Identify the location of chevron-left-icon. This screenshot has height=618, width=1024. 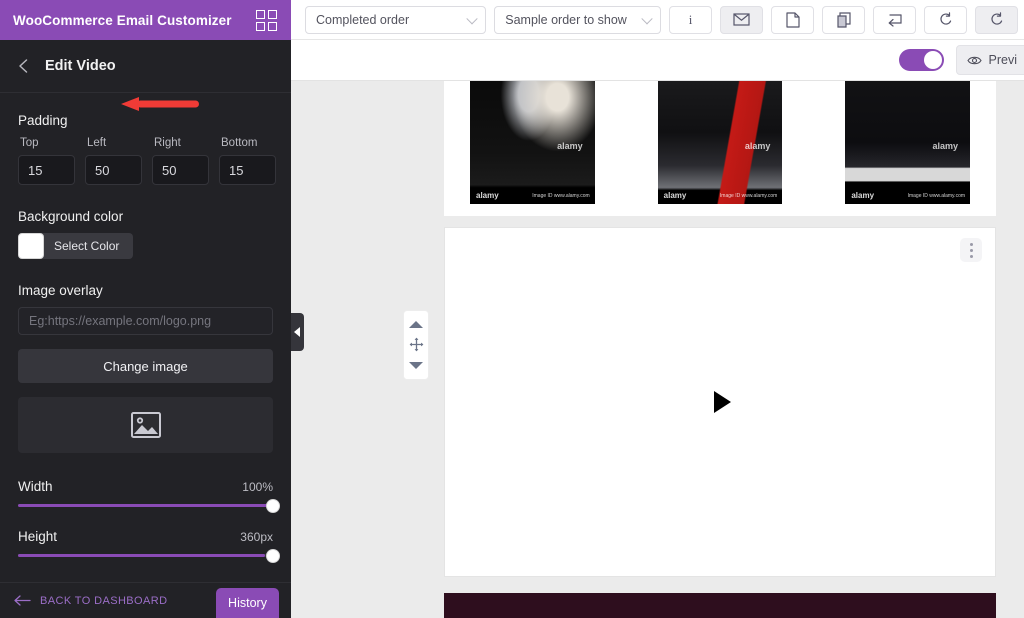
(297, 332).